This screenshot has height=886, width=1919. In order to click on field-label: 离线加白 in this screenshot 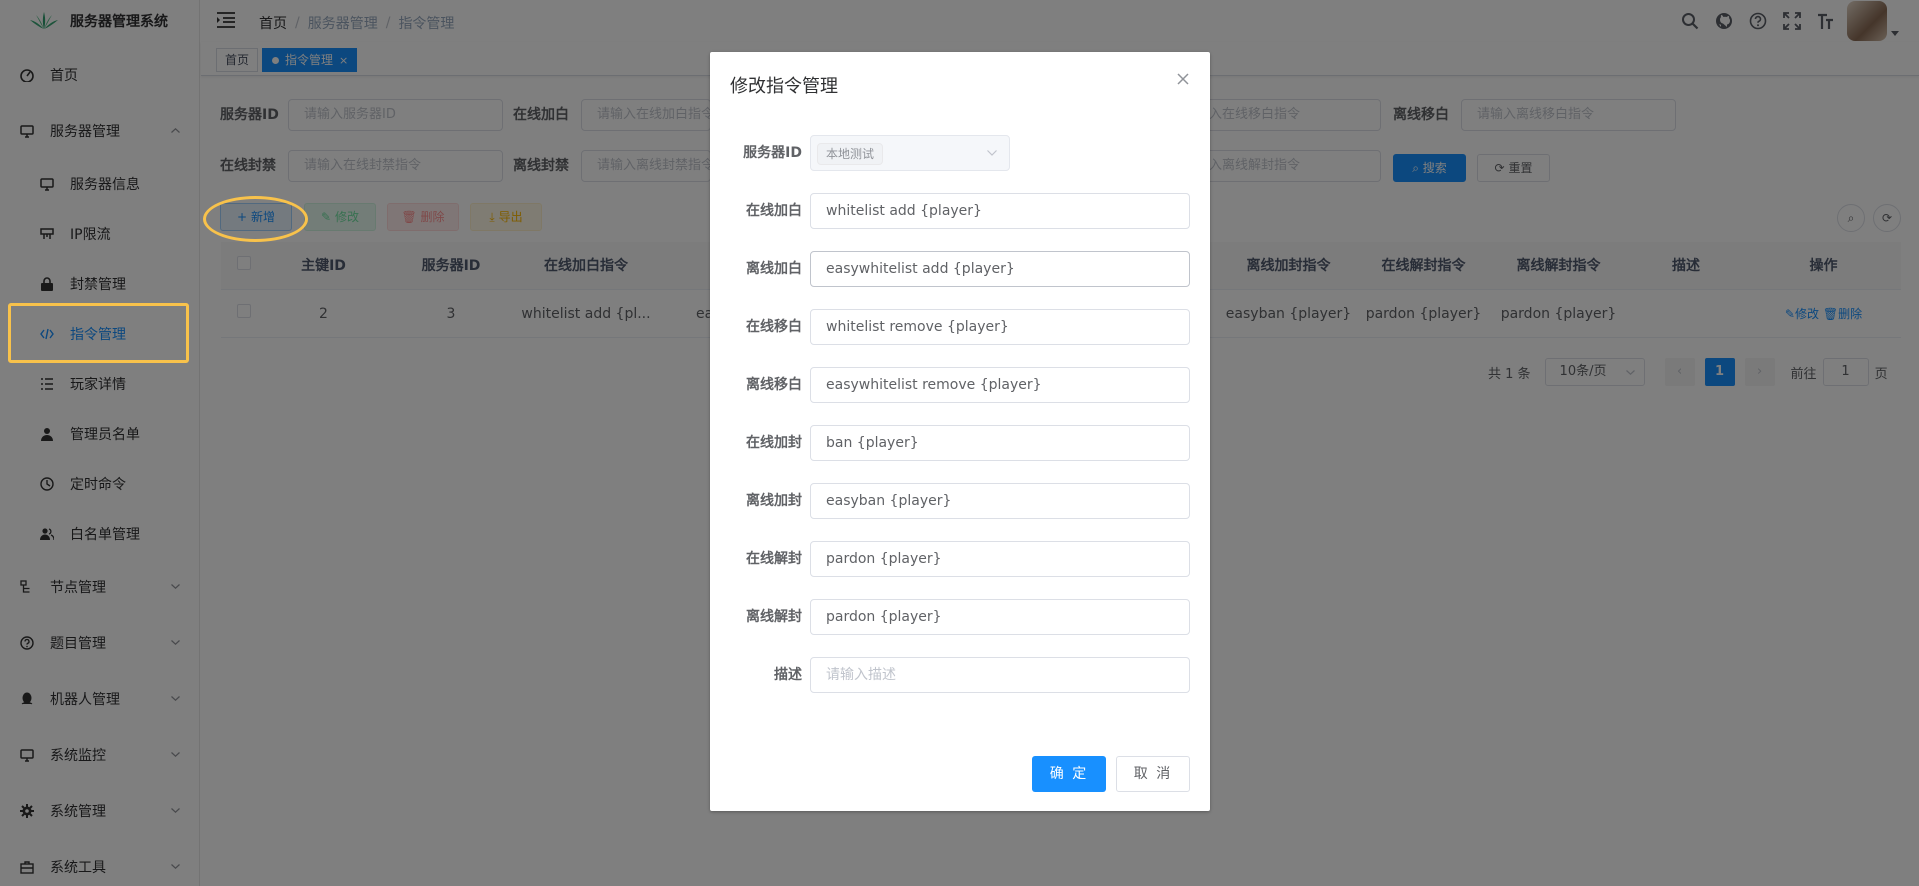, I will do `click(774, 269)`.